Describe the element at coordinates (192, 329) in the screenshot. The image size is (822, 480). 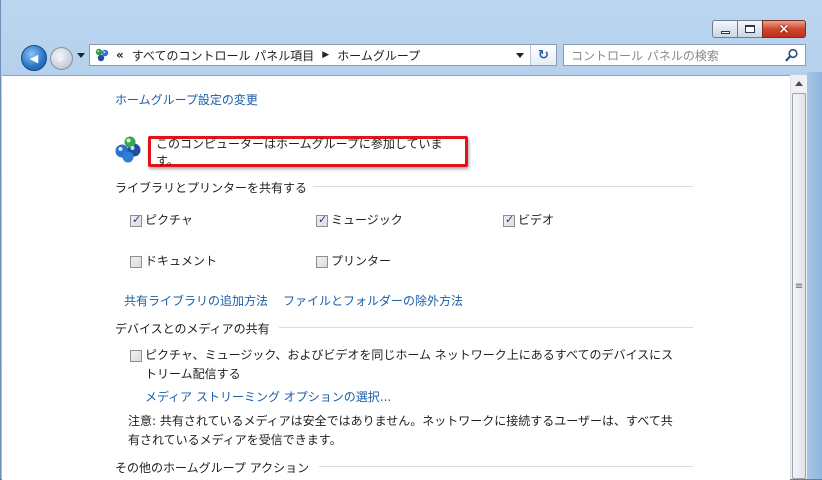
I see `media-section-heading: デバイスとのメディアの共有` at that location.